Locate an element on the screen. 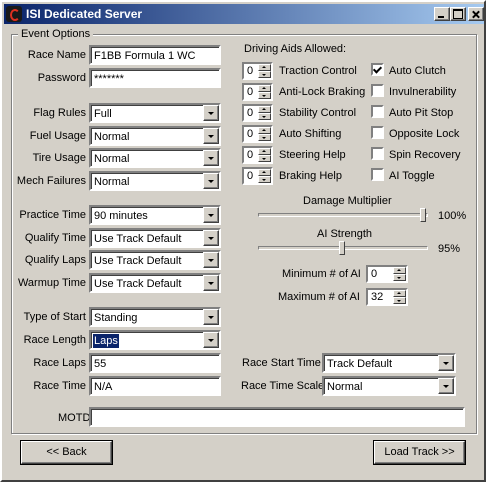 The height and width of the screenshot is (482, 486). driving-aids-header: Driving Aids Allowed: is located at coordinates (295, 49).